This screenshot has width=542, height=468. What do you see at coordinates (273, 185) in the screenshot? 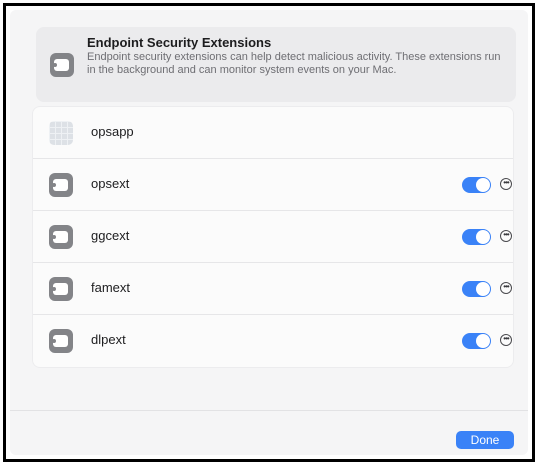
I see `list-item: opsext •••` at bounding box center [273, 185].